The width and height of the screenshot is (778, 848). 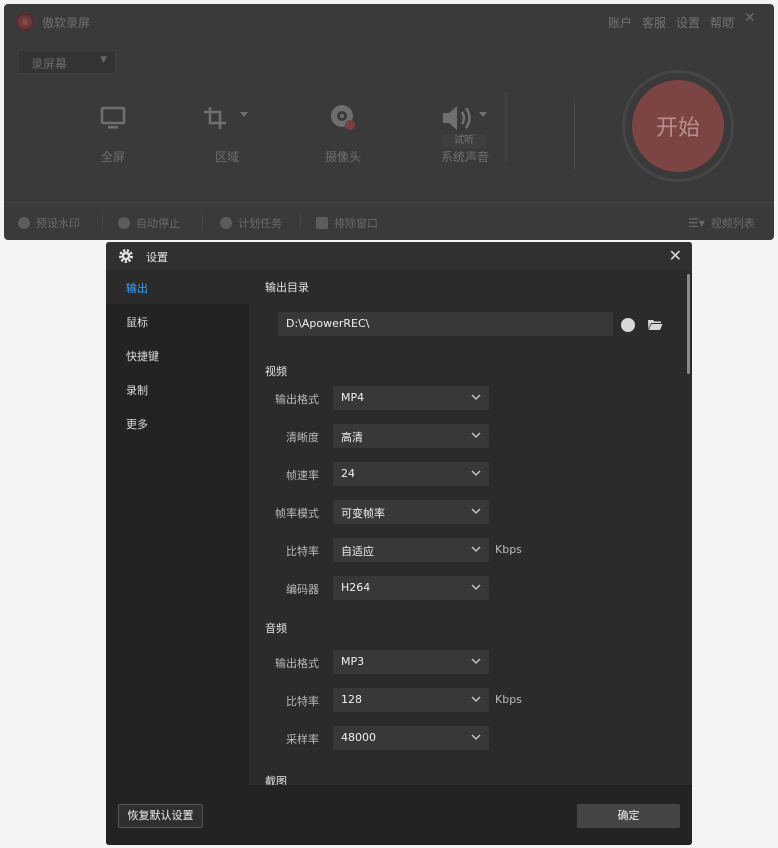 What do you see at coordinates (356, 223) in the screenshot?
I see `exclude-window-label: 排除窗口` at bounding box center [356, 223].